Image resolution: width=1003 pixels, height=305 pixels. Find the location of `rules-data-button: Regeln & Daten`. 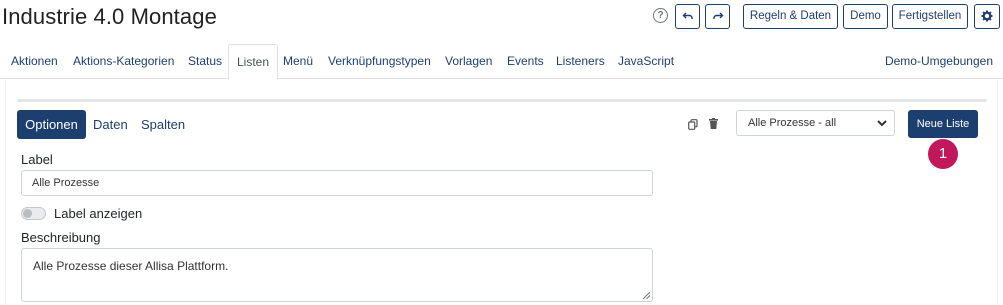

rules-data-button: Regeln & Daten is located at coordinates (790, 16).